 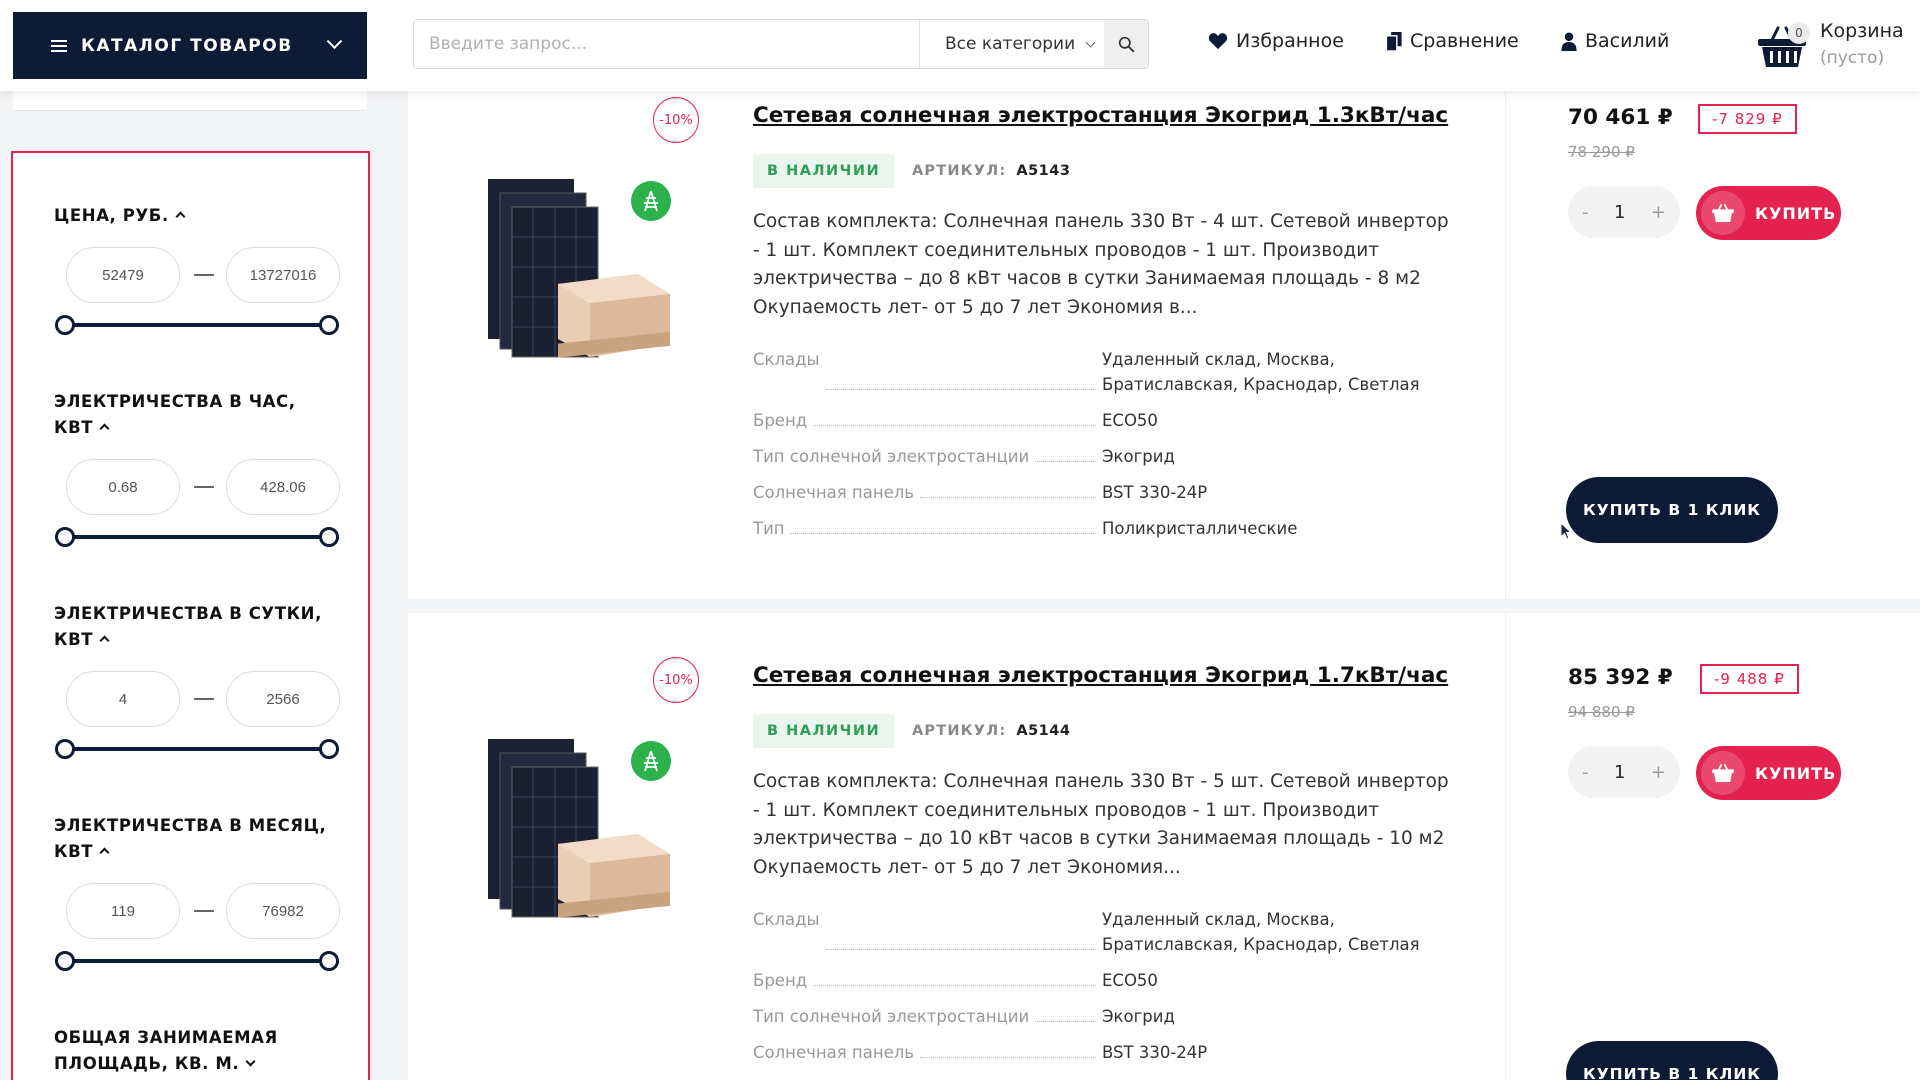 I want to click on search-category-select: Все категории, so click(x=1011, y=44).